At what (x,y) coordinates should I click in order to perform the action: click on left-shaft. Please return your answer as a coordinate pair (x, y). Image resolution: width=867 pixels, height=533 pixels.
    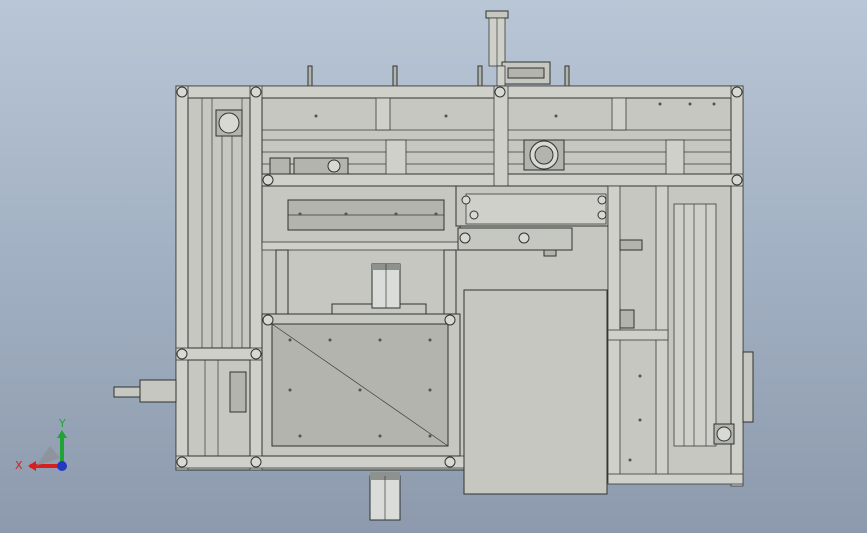
    Looking at the image, I should click on (145, 391).